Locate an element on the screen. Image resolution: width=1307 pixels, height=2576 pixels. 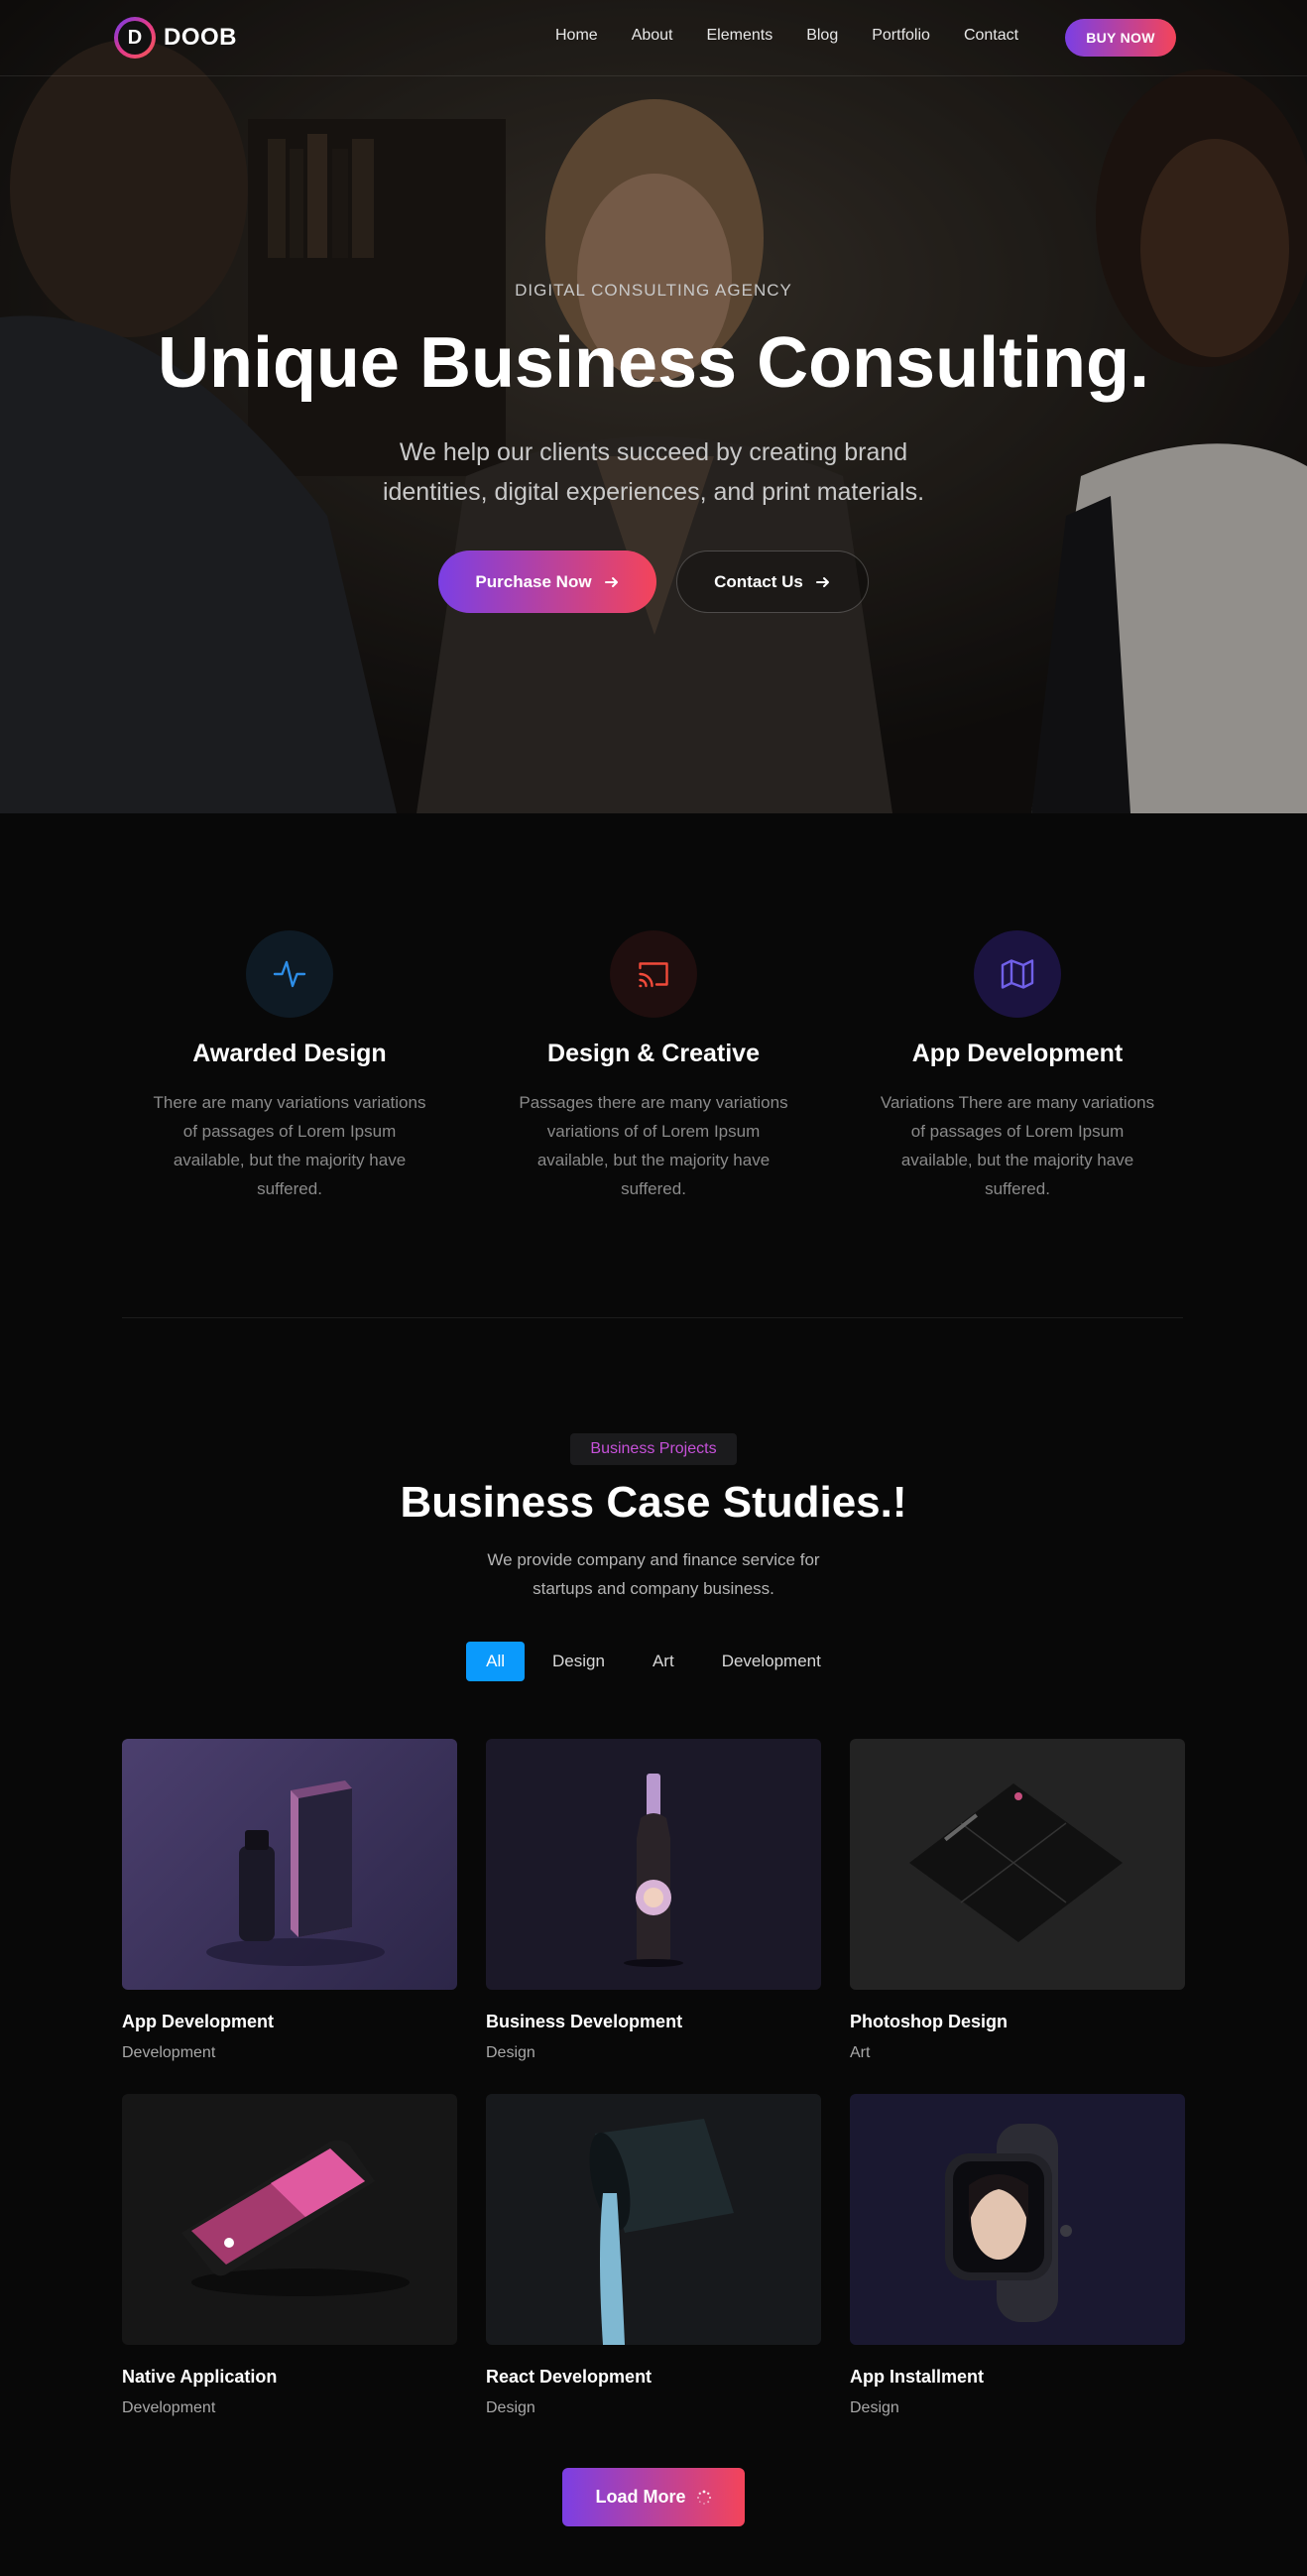
project-card: App Installment Design is located at coordinates (1018, 2255).